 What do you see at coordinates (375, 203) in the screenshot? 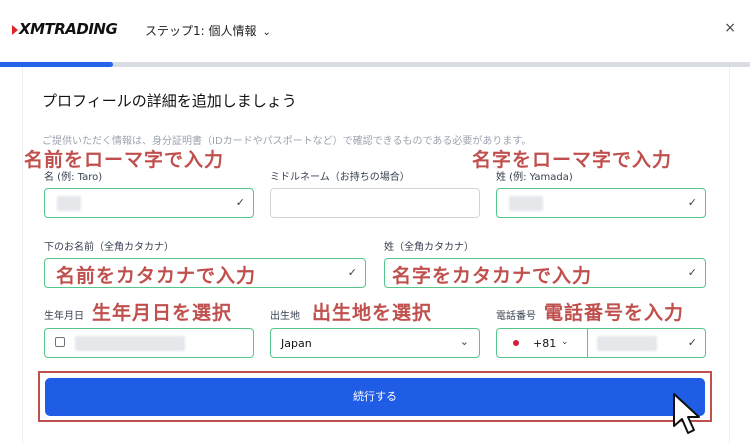
I see `middle-name-field` at bounding box center [375, 203].